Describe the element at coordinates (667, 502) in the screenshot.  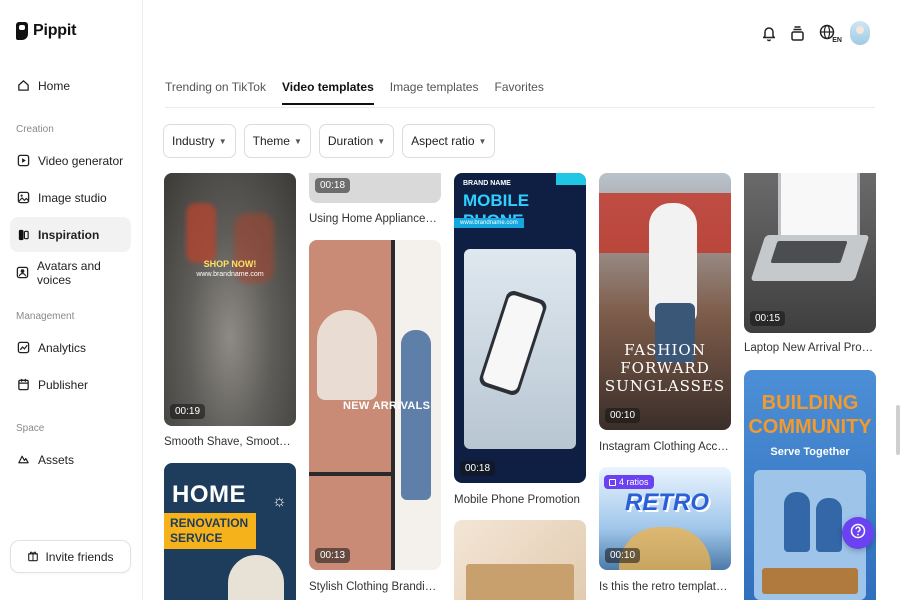
I see `card-title: RETRO` at that location.